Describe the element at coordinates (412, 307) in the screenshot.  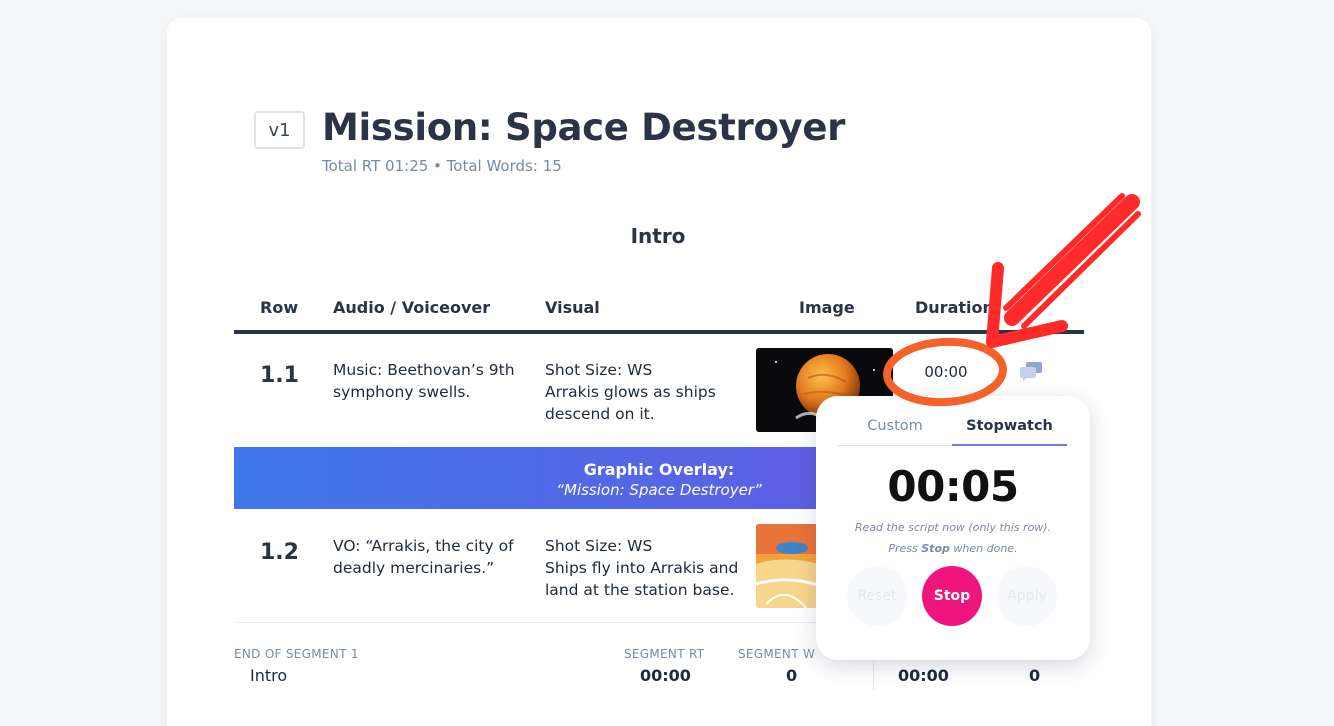
I see `column-header-audio: Audio / Voiceover` at that location.